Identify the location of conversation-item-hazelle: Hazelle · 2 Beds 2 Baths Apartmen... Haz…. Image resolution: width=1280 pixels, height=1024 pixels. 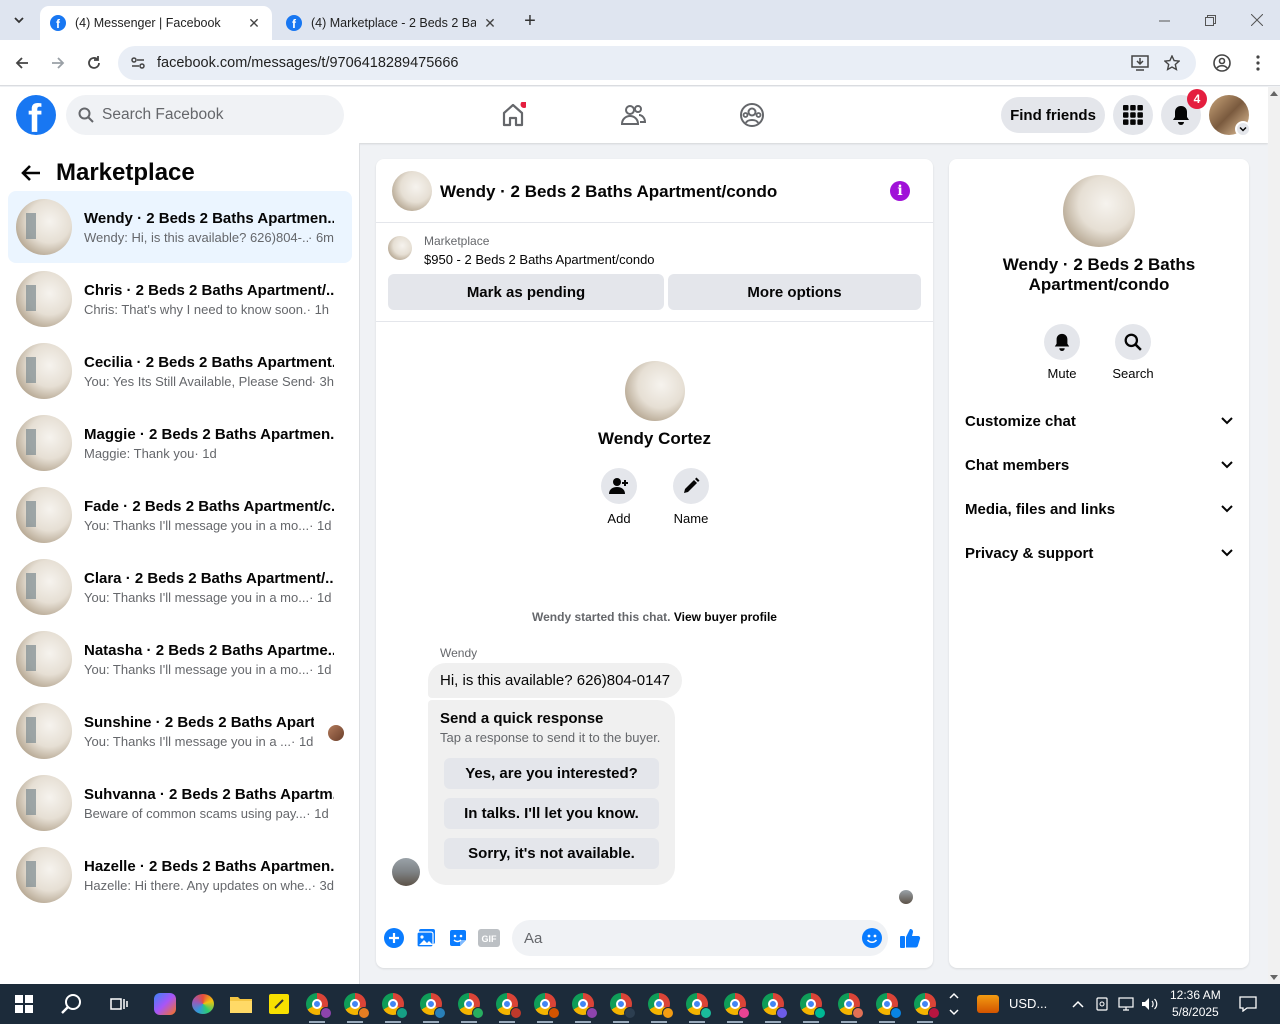
(180, 875).